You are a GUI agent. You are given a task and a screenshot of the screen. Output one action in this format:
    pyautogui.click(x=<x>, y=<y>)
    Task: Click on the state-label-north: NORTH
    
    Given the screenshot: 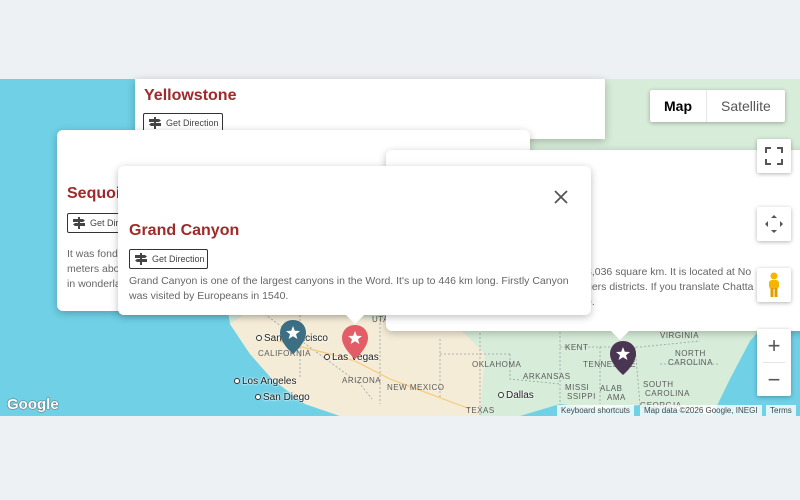 What is the action you would take?
    pyautogui.click(x=690, y=353)
    